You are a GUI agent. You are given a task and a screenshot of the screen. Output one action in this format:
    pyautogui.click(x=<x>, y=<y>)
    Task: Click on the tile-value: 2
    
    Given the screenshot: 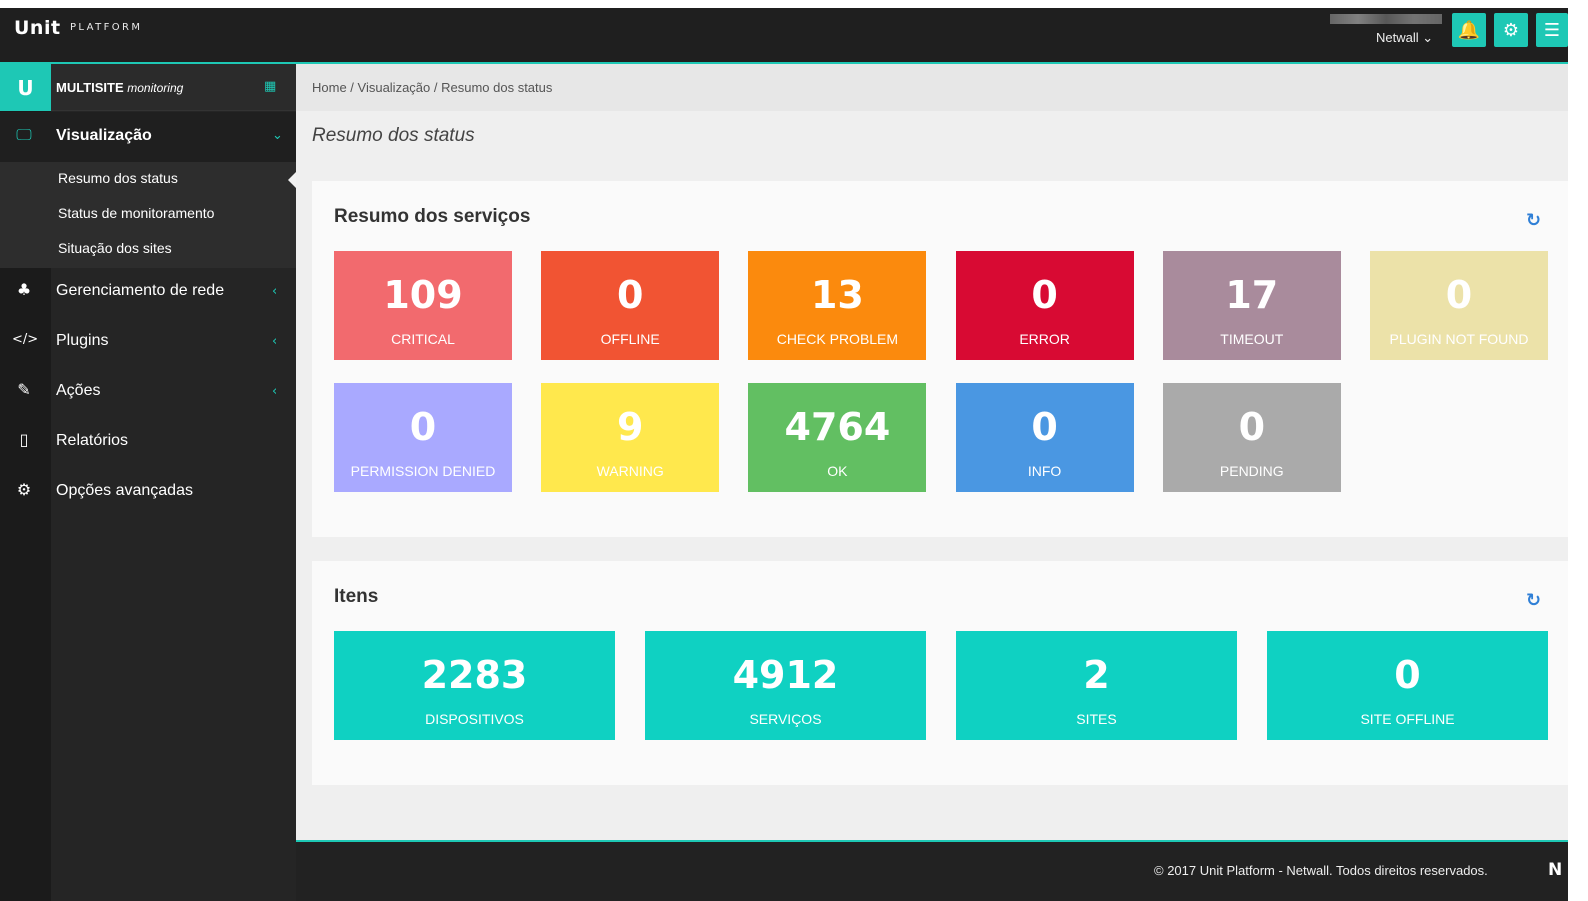 What is the action you would take?
    pyautogui.click(x=1096, y=675)
    